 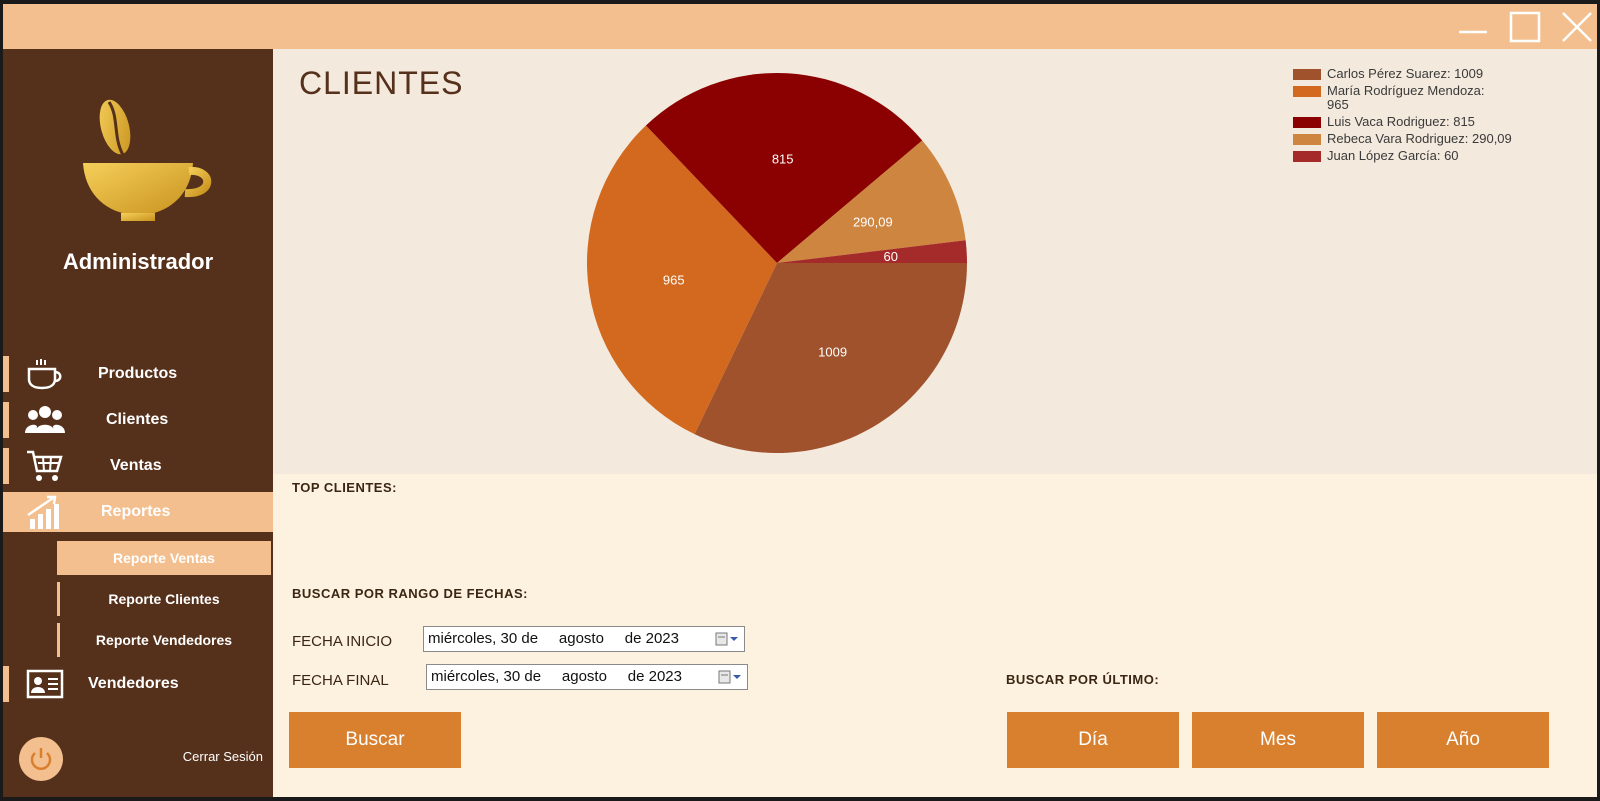 I want to click on start-date-picker: miércoles, 30 de agosto de 2023, so click(x=584, y=639).